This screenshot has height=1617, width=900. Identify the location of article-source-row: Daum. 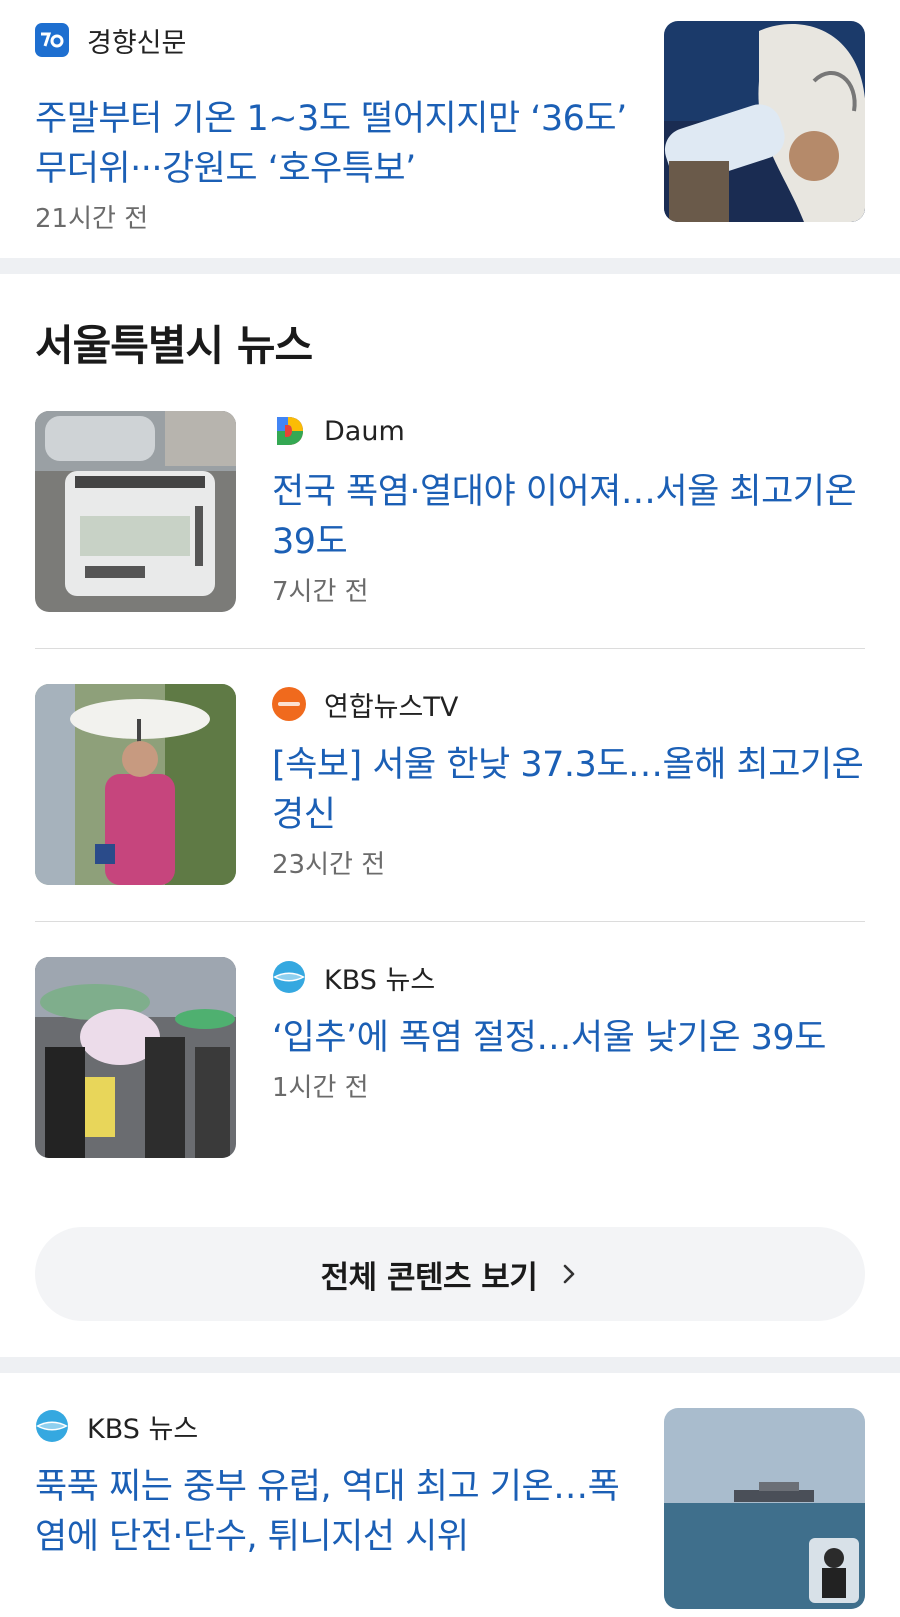
(572, 431).